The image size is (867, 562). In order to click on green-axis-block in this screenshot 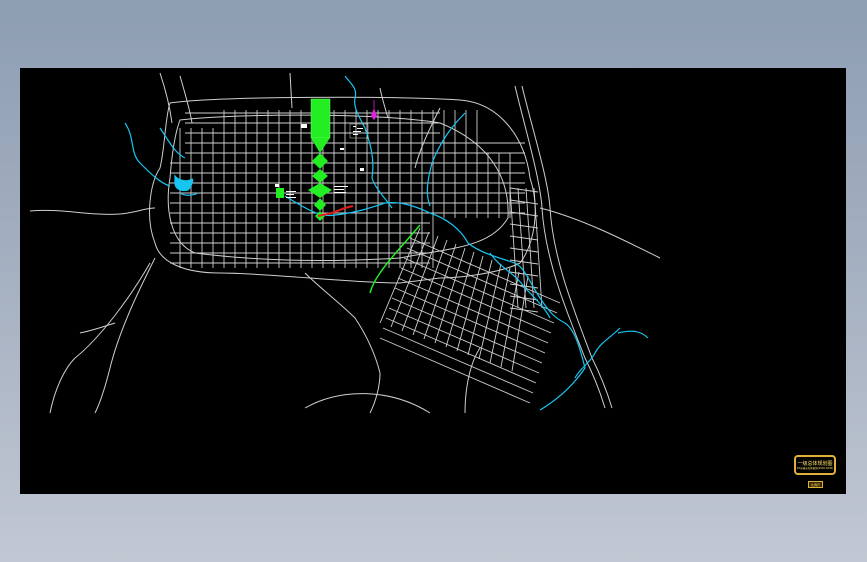, I will do `click(320, 118)`.